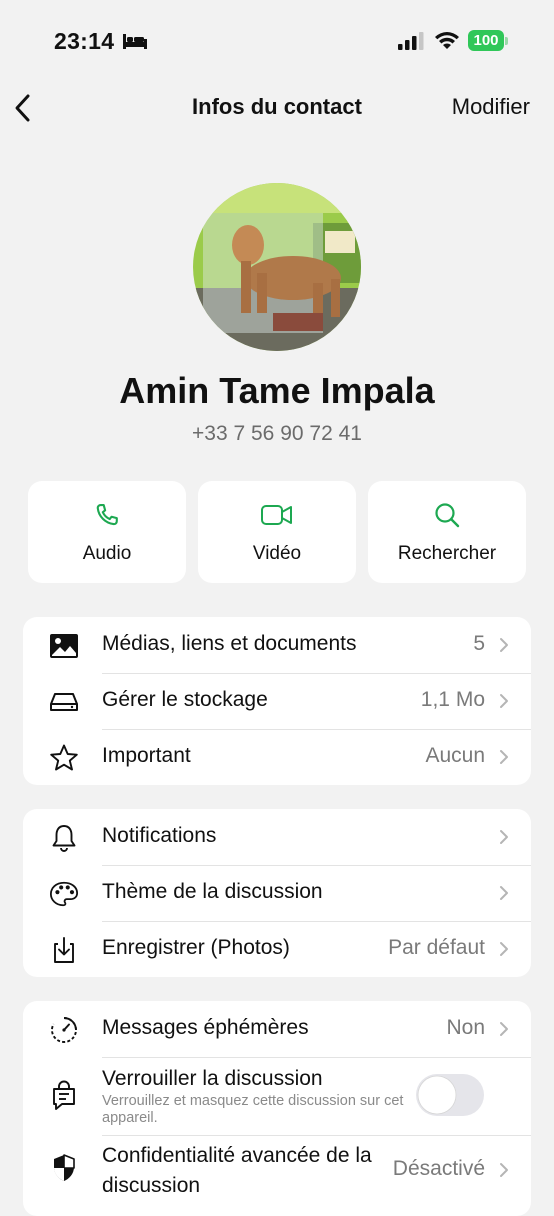 Image resolution: width=554 pixels, height=1216 pixels. I want to click on lock-chat-icon, so click(64, 1095).